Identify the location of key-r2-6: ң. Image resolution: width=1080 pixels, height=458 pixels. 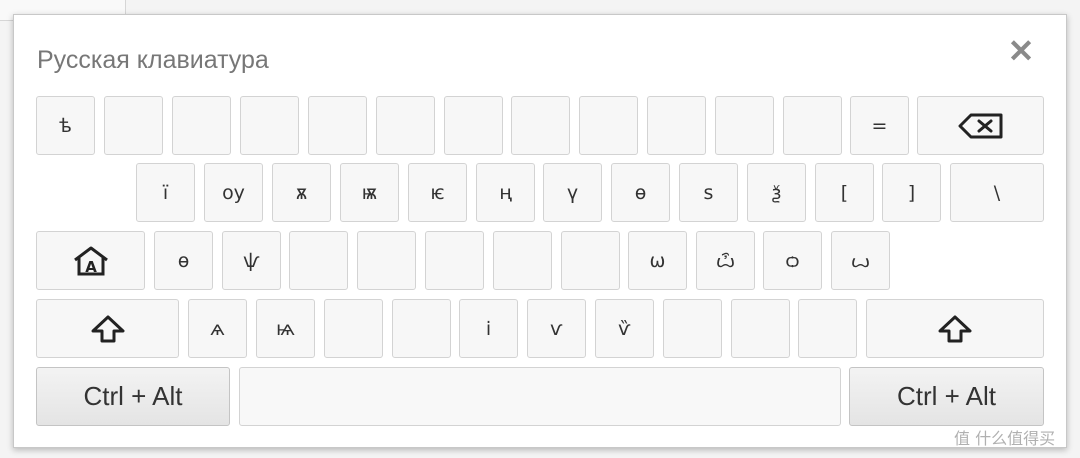
(505, 192).